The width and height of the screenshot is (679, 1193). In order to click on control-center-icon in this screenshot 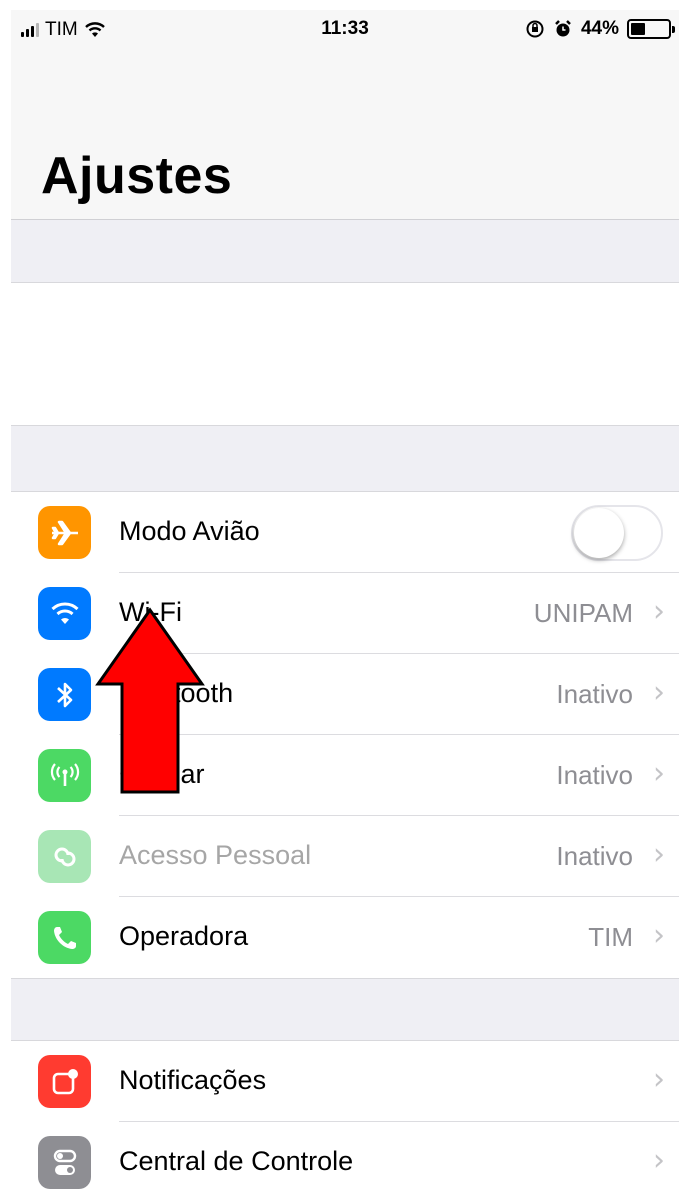, I will do `click(64, 1162)`.